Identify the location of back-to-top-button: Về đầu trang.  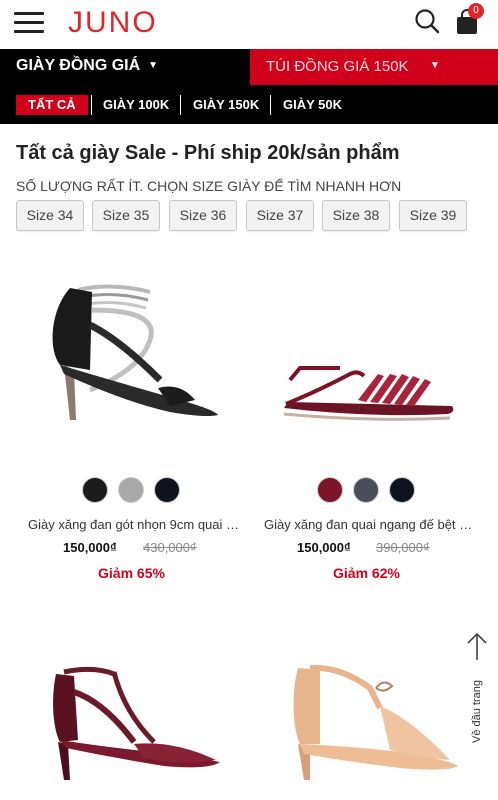
(477, 690).